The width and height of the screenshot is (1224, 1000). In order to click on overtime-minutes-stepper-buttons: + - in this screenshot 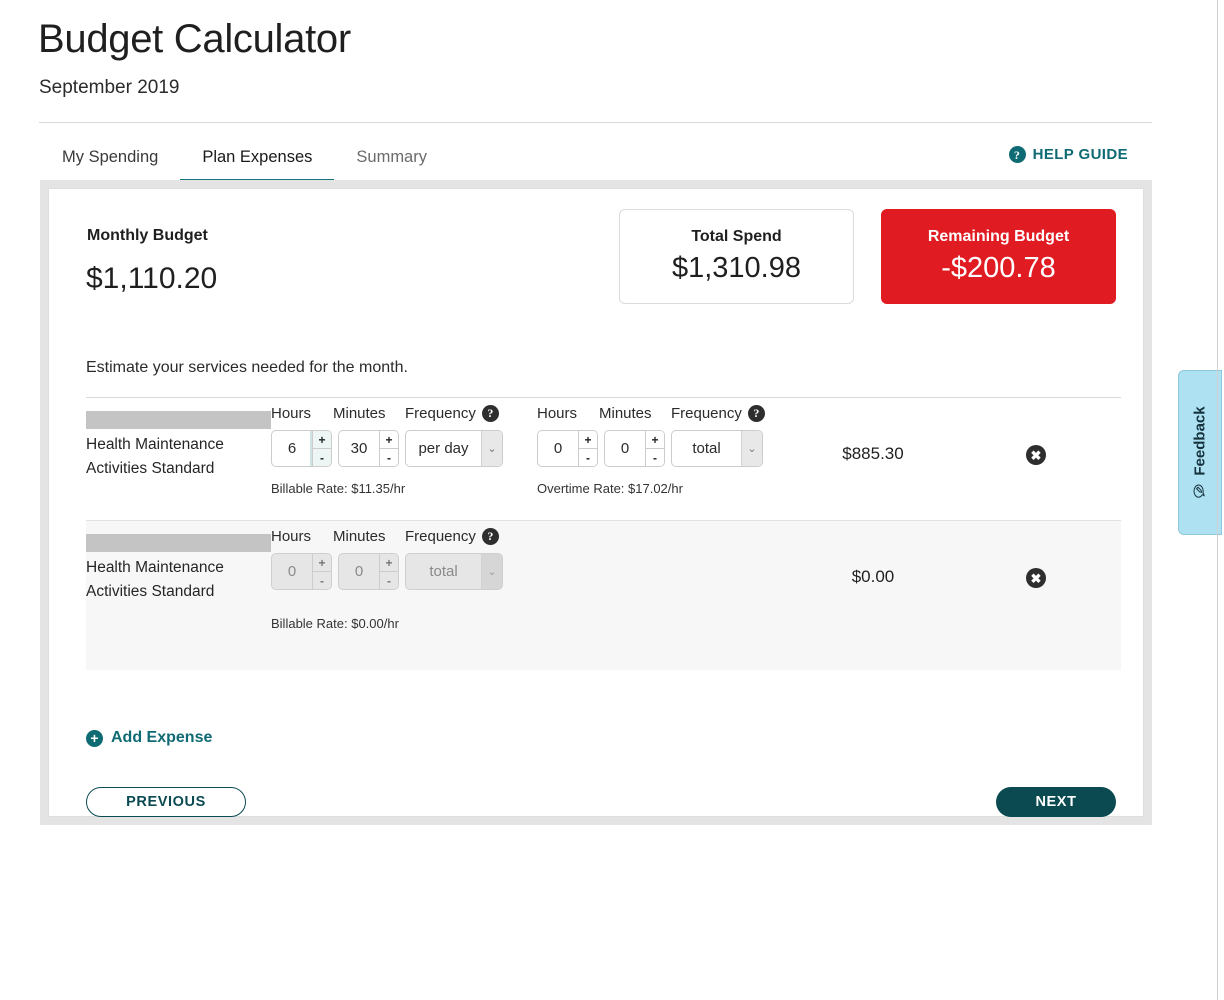, I will do `click(654, 448)`.